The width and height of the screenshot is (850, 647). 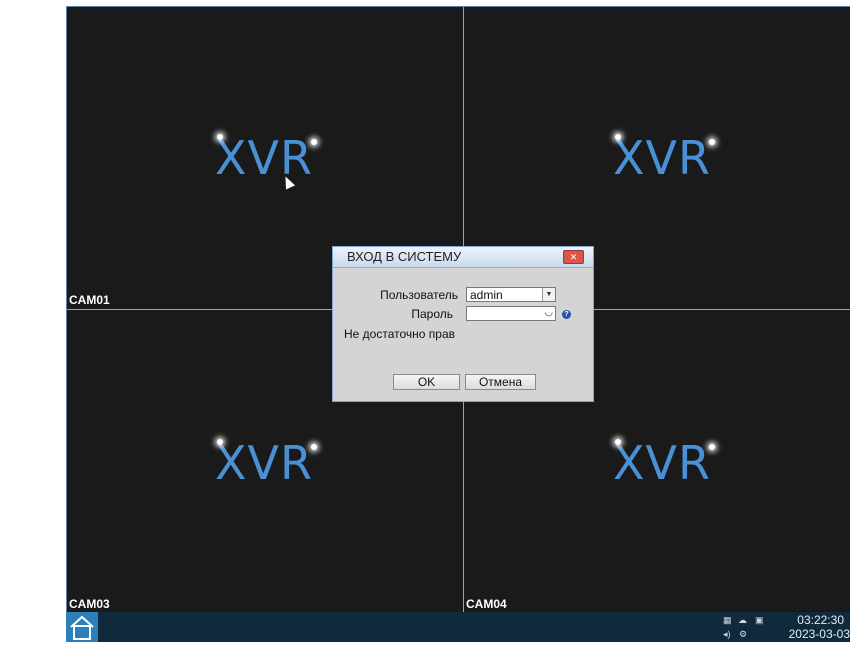 What do you see at coordinates (486, 604) in the screenshot?
I see `camera-label: CAM04` at bounding box center [486, 604].